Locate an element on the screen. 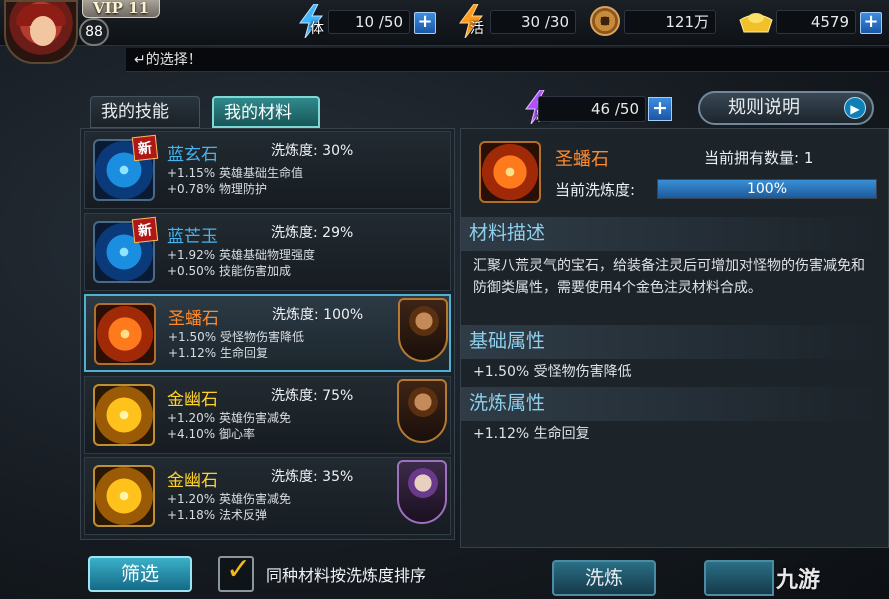 The height and width of the screenshot is (599, 889). stamina-value: 10 /50 is located at coordinates (369, 22).